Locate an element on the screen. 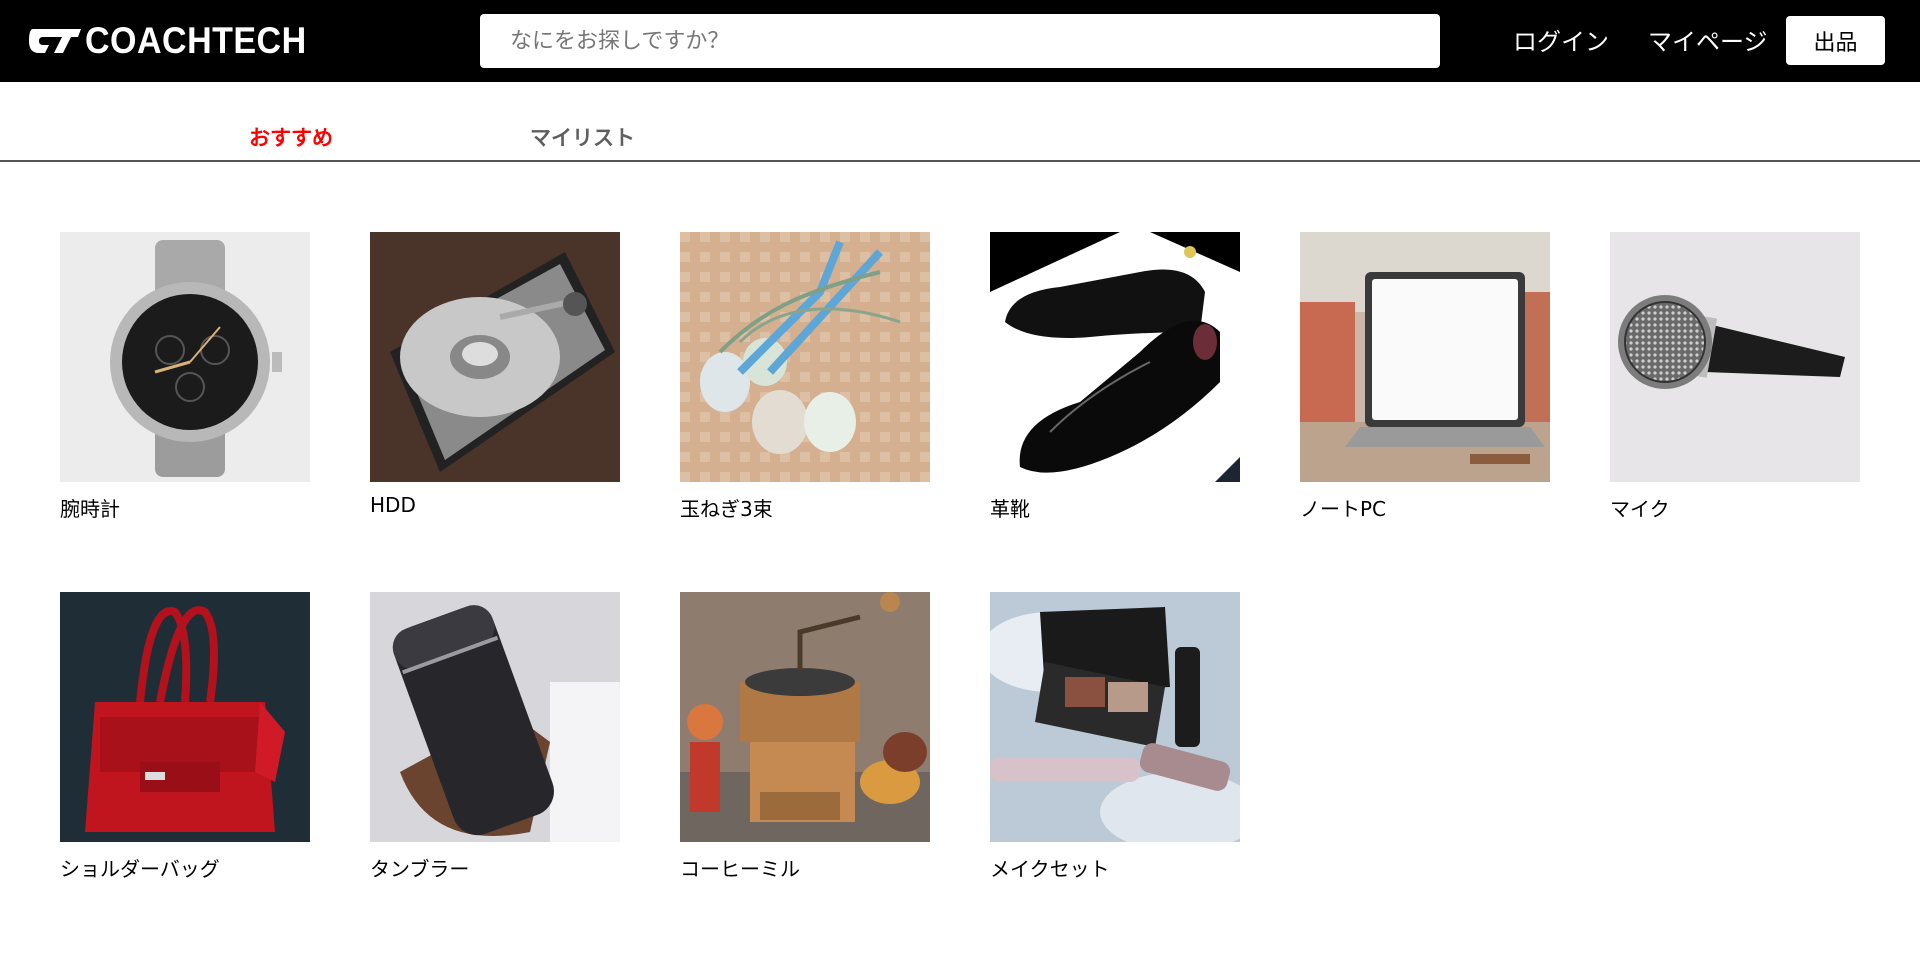  product-card: 玉ねぎ3束 is located at coordinates (805, 377).